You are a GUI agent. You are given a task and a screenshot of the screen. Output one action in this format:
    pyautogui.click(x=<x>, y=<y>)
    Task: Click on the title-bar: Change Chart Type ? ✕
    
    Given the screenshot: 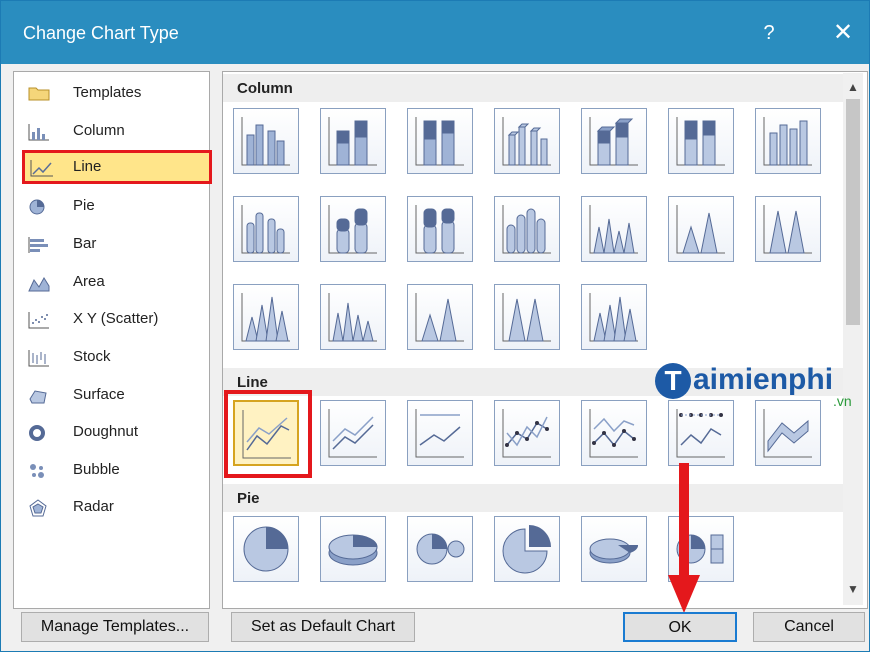 What is the action you would take?
    pyautogui.click(x=435, y=32)
    